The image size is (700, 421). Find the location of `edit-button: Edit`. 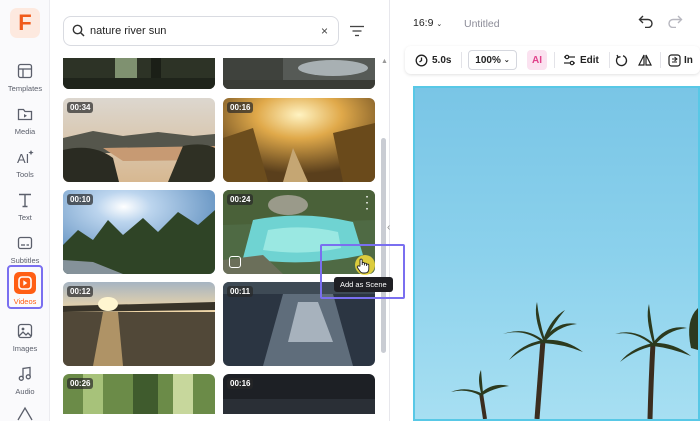

edit-button: Edit is located at coordinates (581, 60).